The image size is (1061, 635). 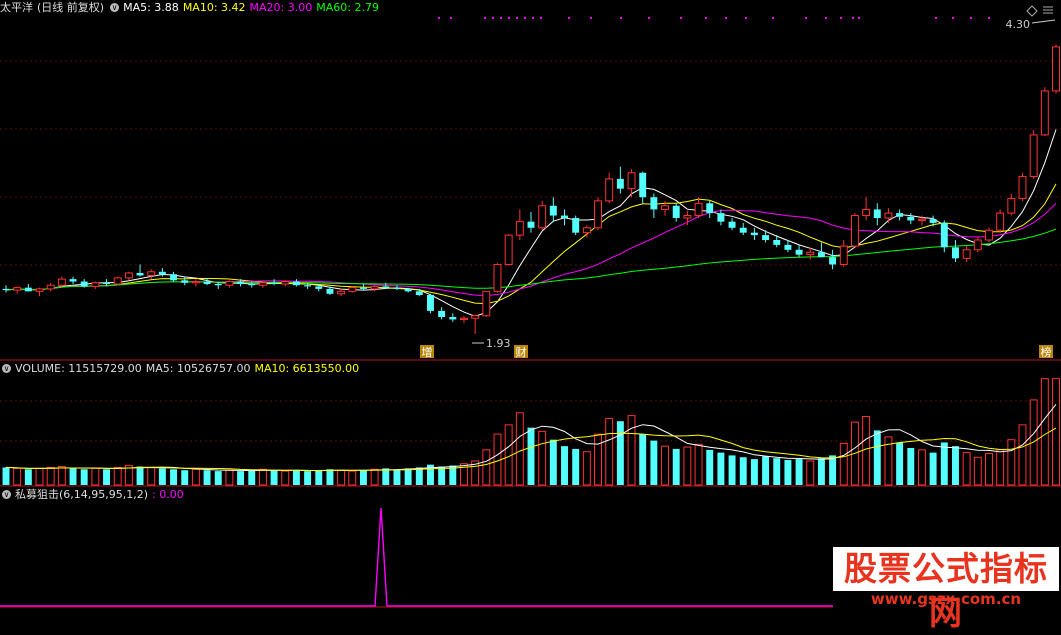 I want to click on menu-icon, so click(x=1048, y=10).